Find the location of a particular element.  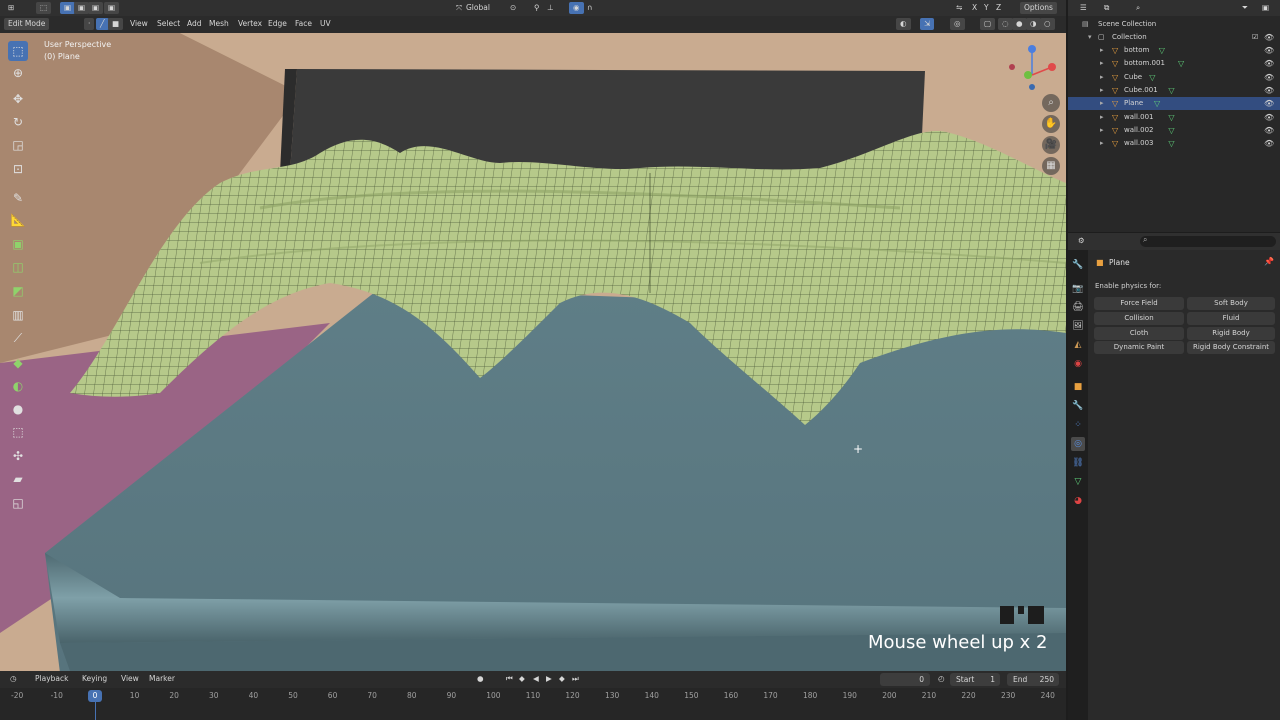

rigid-body-button: Rigid Body is located at coordinates (1231, 333).